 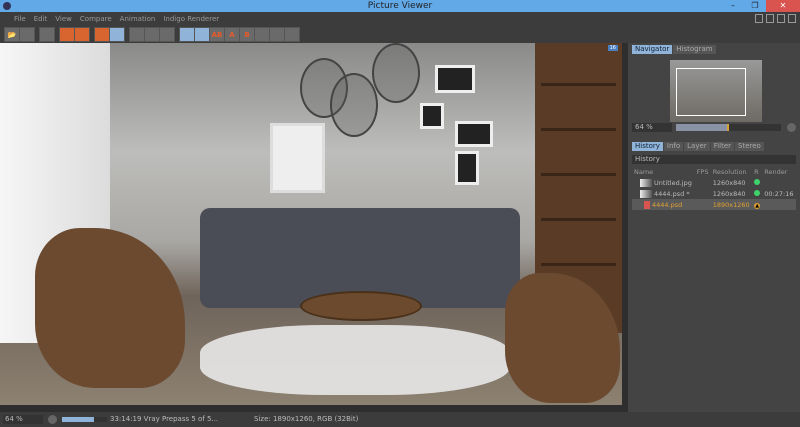 What do you see at coordinates (217, 34) in the screenshot?
I see `compare-ab-button: AB` at bounding box center [217, 34].